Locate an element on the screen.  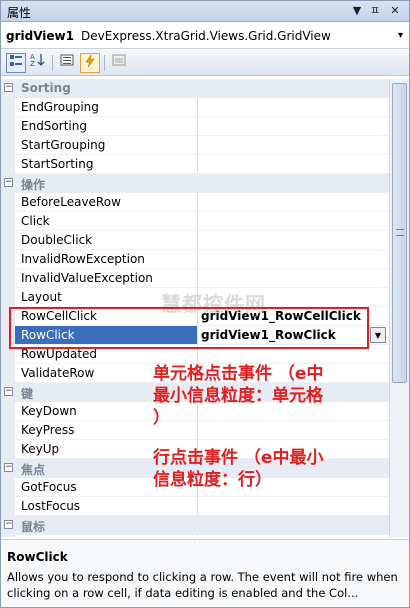
event-row: DoubleClick is located at coordinates (195, 240).